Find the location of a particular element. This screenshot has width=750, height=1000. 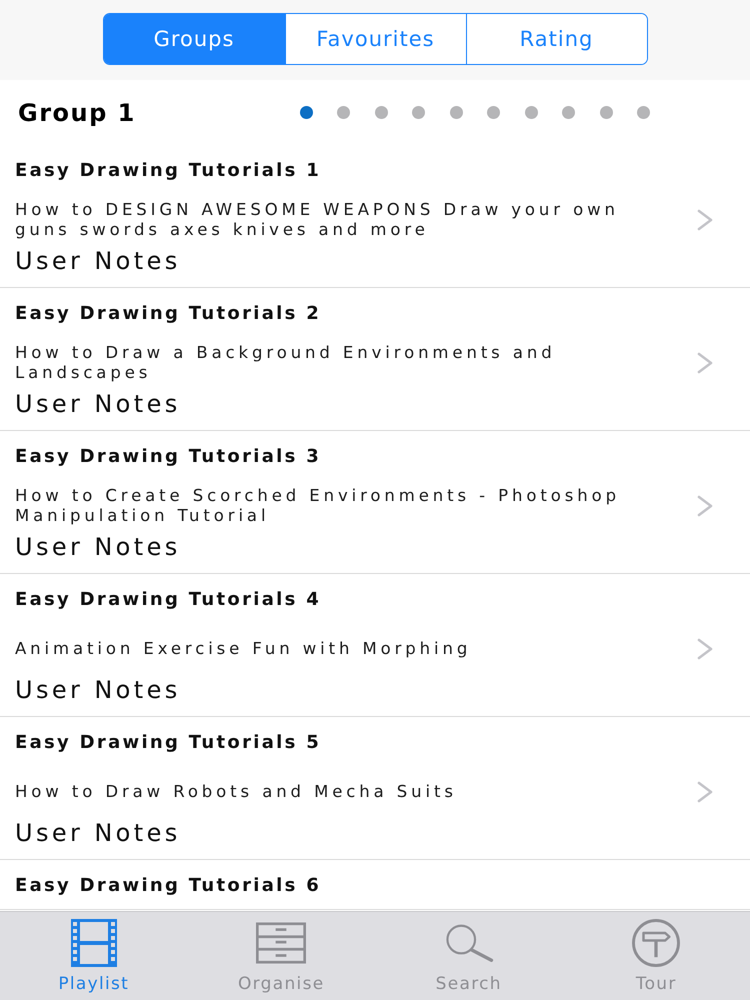

tutorial-title: Easy Drawing Tutorials 5 is located at coordinates (168, 743).